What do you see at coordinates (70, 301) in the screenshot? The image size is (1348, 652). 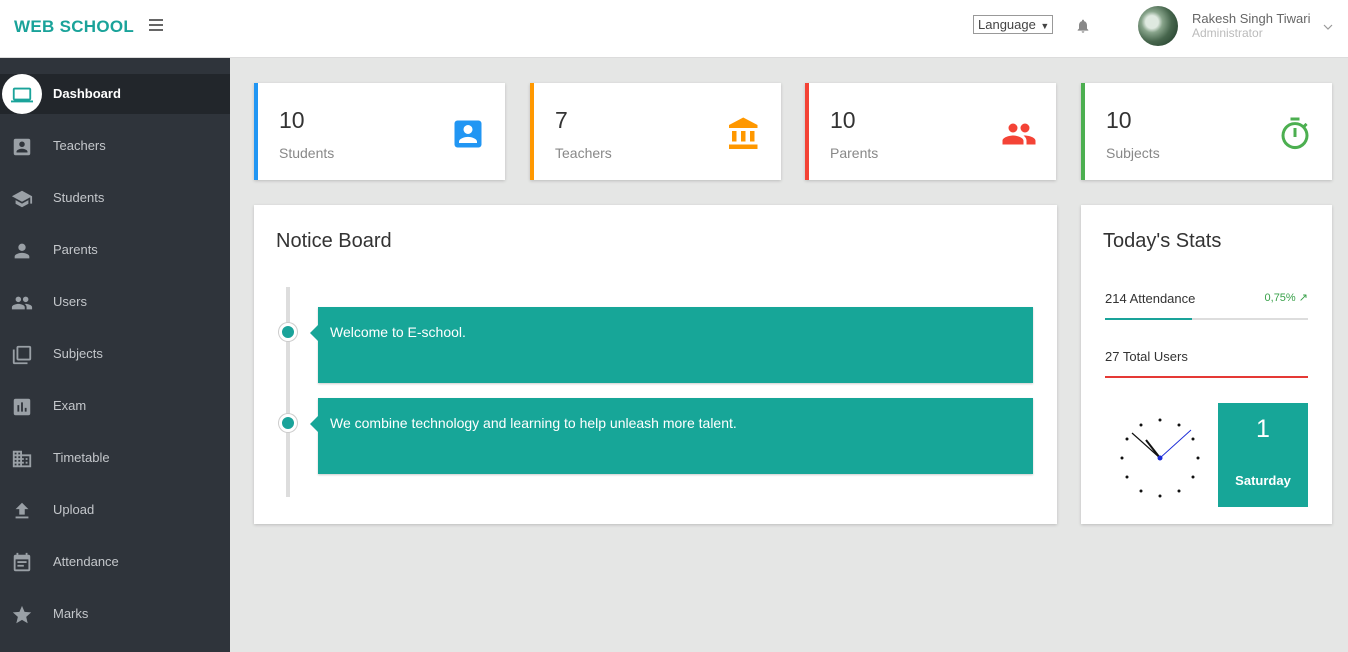 I see `sidebar-item-label: Users` at bounding box center [70, 301].